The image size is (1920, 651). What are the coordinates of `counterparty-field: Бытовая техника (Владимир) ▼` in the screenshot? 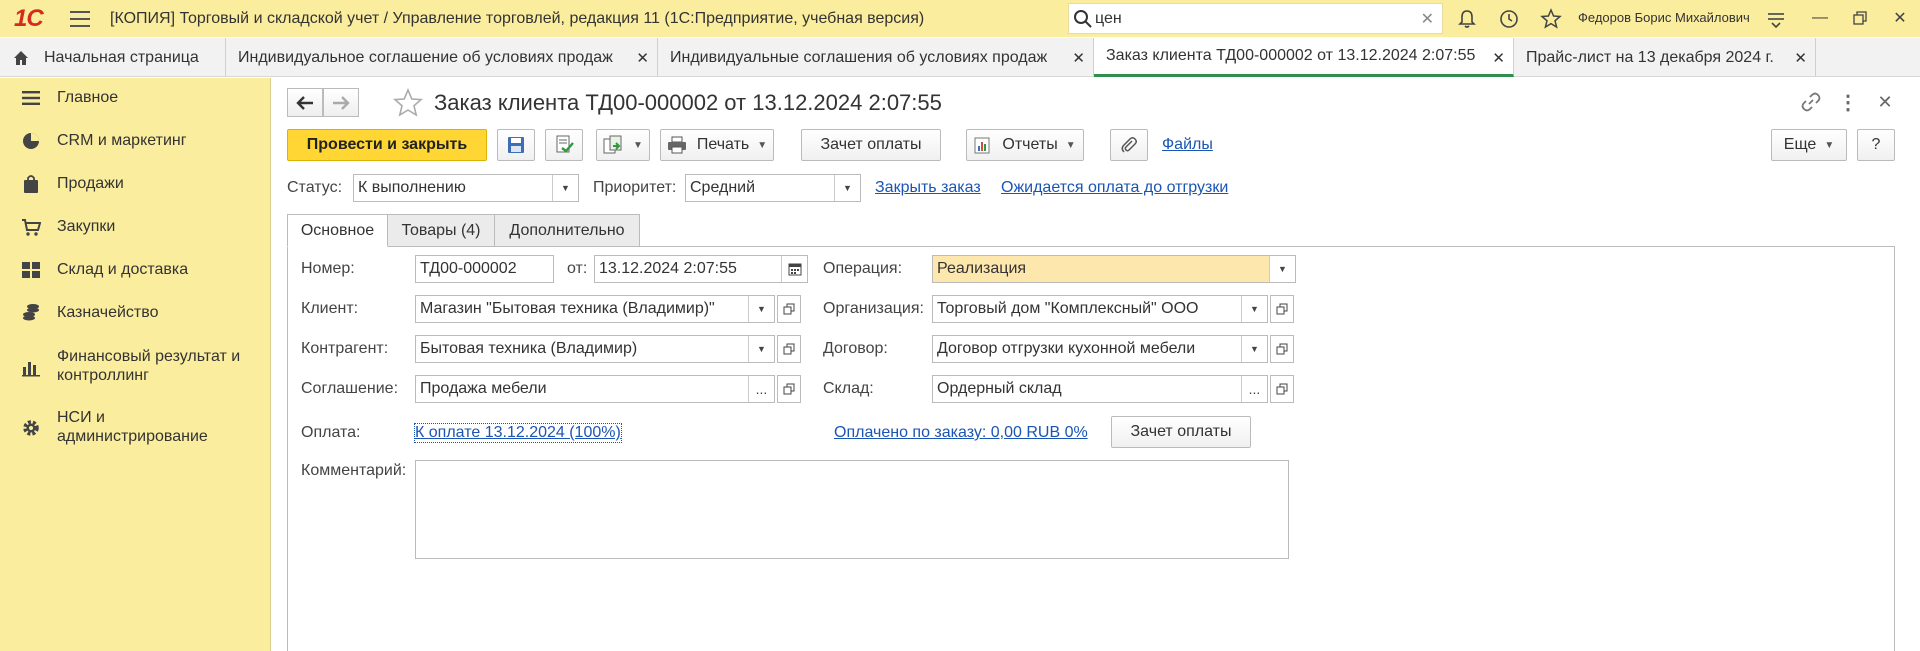 It's located at (595, 349).